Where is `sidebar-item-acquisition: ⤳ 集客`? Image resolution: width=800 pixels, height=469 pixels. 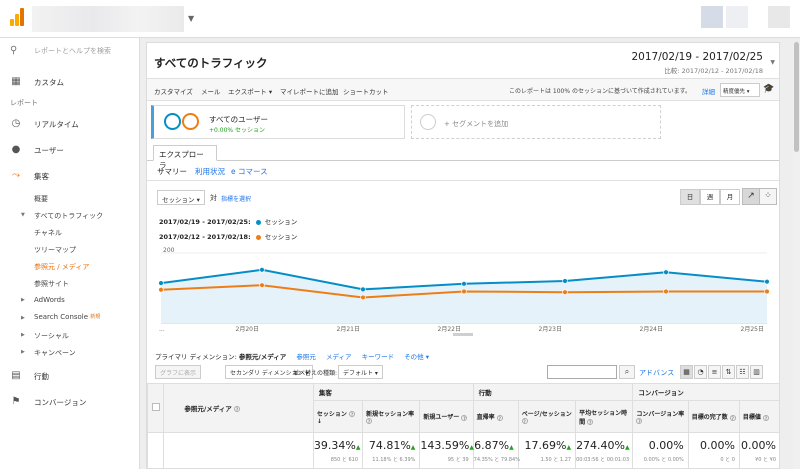
sidebar-item-acquisition: ⤳ 集客 is located at coordinates (70, 176).